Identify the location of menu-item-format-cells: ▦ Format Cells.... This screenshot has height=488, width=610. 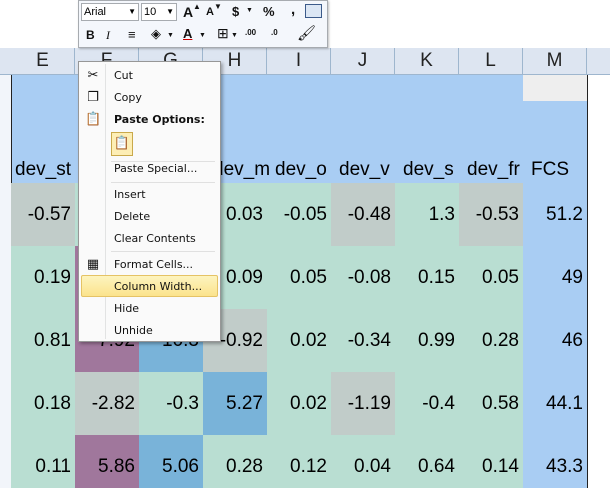
(149, 265).